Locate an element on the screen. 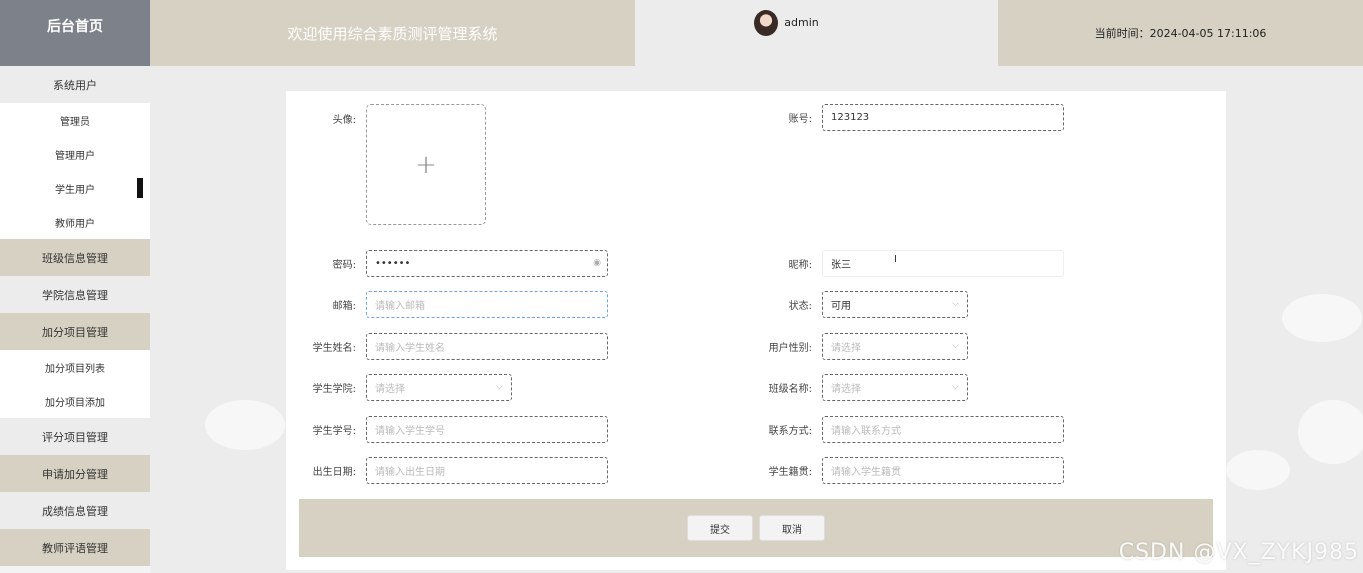 The width and height of the screenshot is (1363, 573). sidebar-item-label: 教师用户 is located at coordinates (75, 224).